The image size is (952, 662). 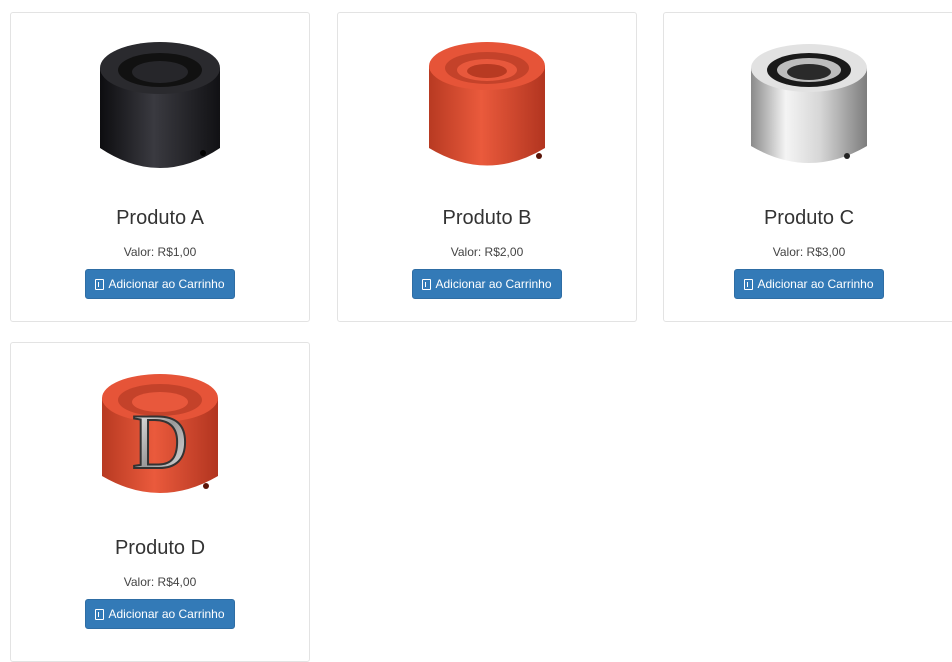 I want to click on product-letter: D, so click(x=160, y=441).